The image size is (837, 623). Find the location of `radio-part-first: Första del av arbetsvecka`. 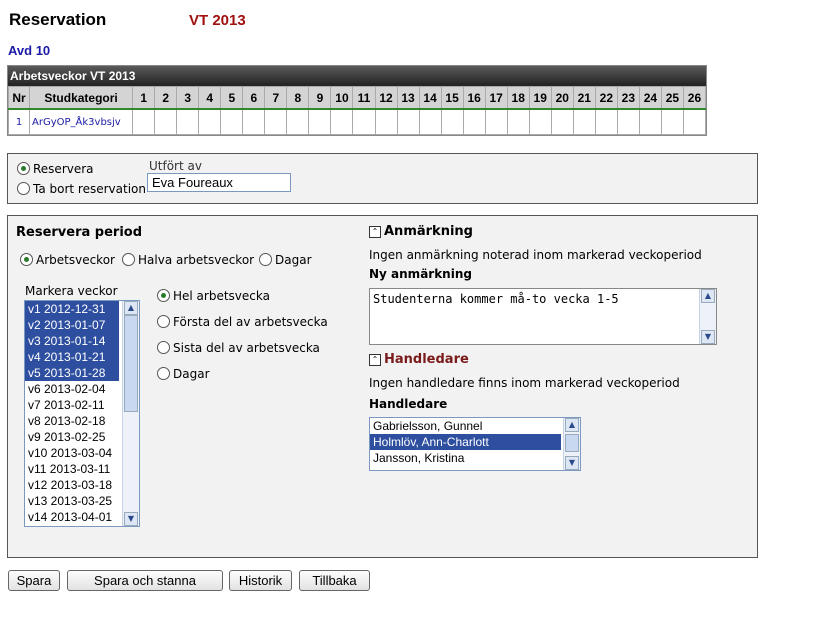

radio-part-first: Första del av arbetsvecka is located at coordinates (242, 322).